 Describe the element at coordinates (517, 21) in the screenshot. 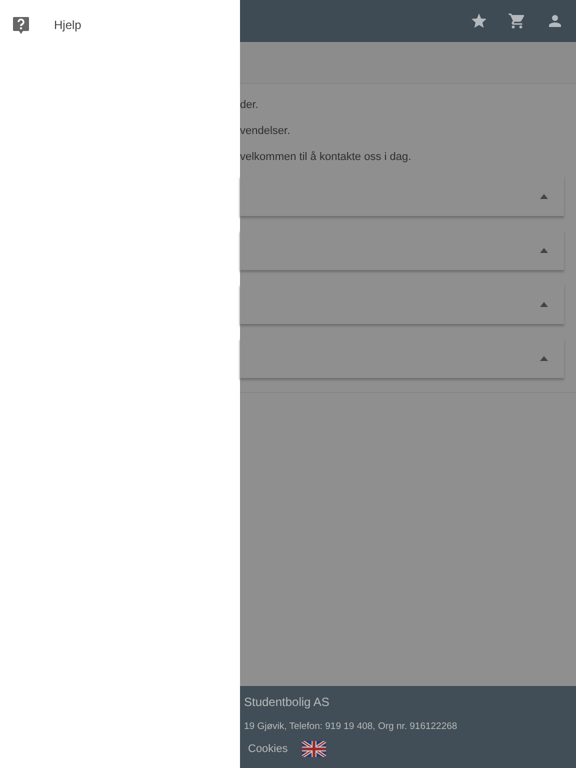

I see `cart-icon` at that location.